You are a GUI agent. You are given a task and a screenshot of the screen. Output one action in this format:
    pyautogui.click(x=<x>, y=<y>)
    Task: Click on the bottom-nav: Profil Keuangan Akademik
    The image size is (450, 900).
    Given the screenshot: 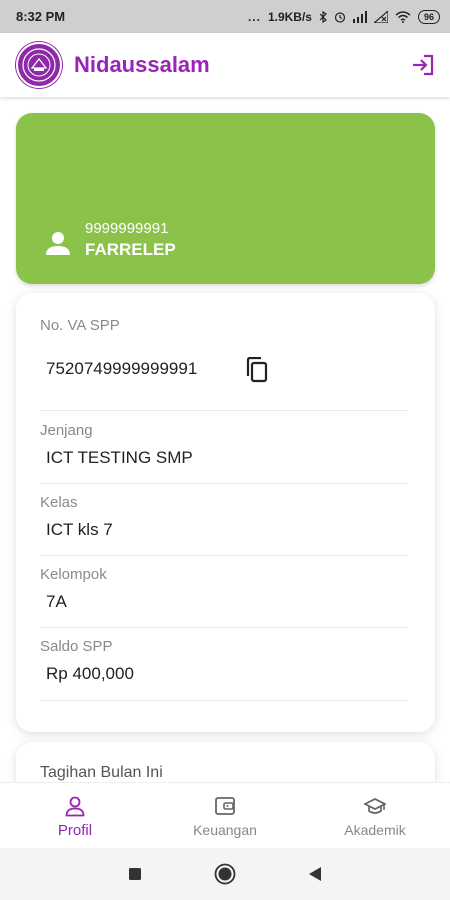 What is the action you would take?
    pyautogui.click(x=225, y=815)
    